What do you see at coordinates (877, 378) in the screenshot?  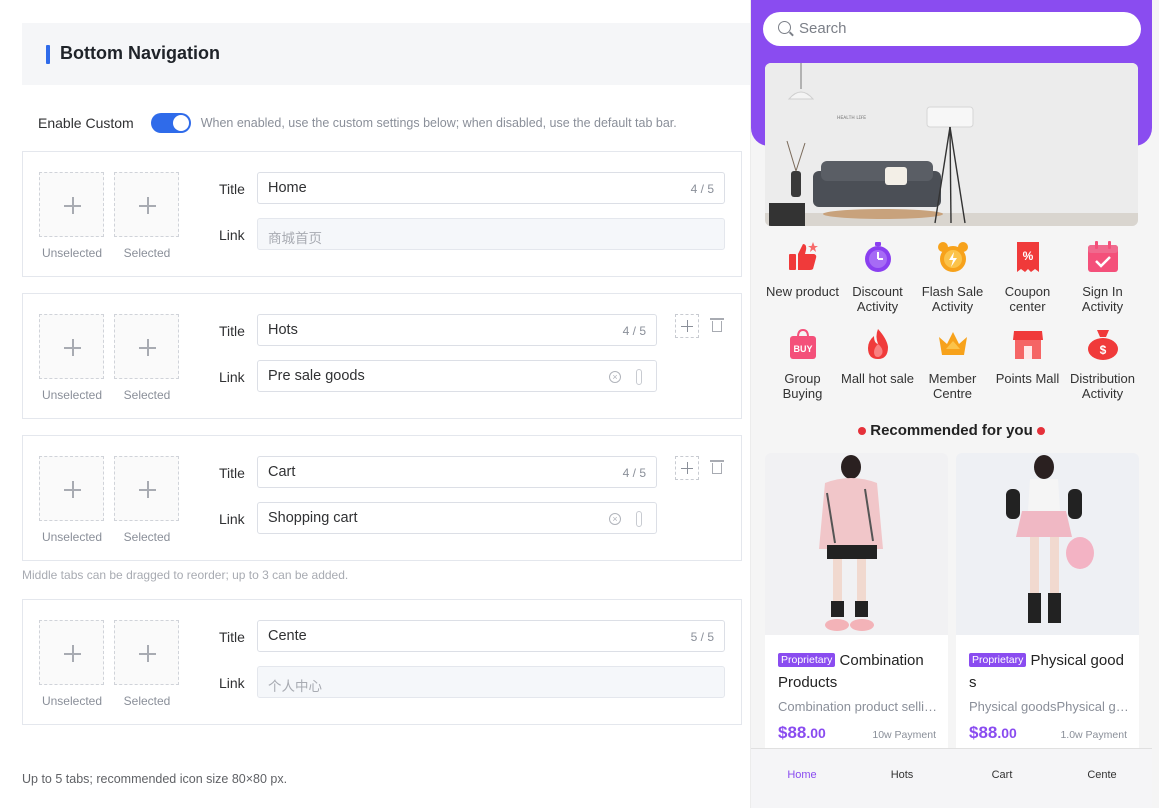 I see `grid-label: Mall hot sale` at bounding box center [877, 378].